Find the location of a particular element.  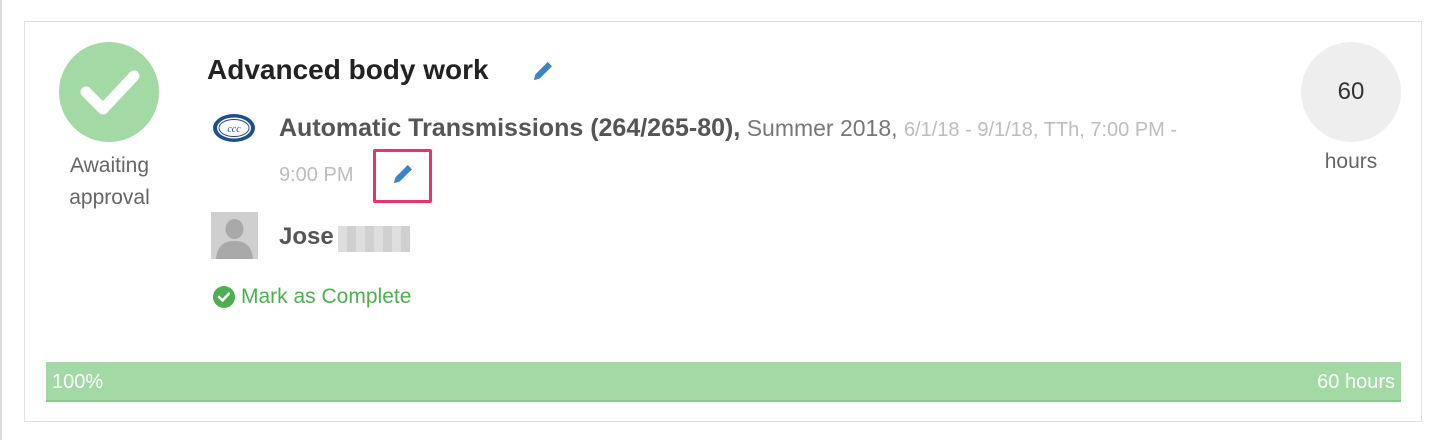

org-logo-text: ccc is located at coordinates (234, 129).